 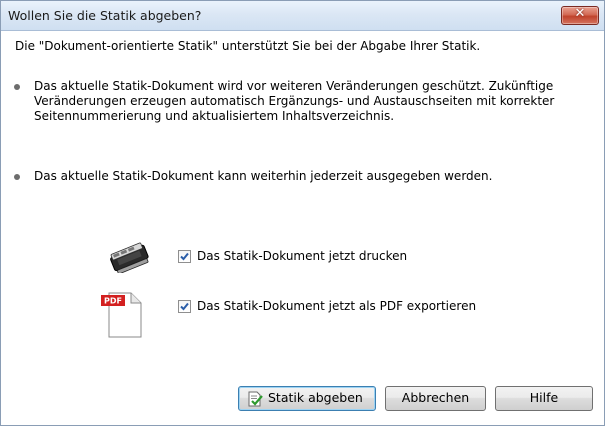 I want to click on window-title: Wollen Sie die Statik abgeben?, so click(x=105, y=15).